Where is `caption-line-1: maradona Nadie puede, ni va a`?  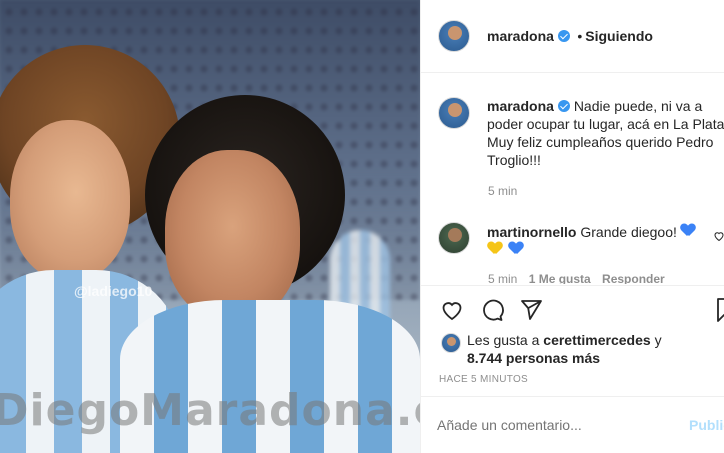
caption-line-1: maradona Nadie puede, ni va a is located at coordinates (594, 106).